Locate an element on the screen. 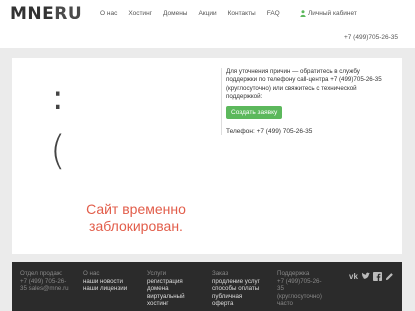 The height and width of the screenshot is (311, 415). cabinet-link: Личный кабинет is located at coordinates (328, 13).